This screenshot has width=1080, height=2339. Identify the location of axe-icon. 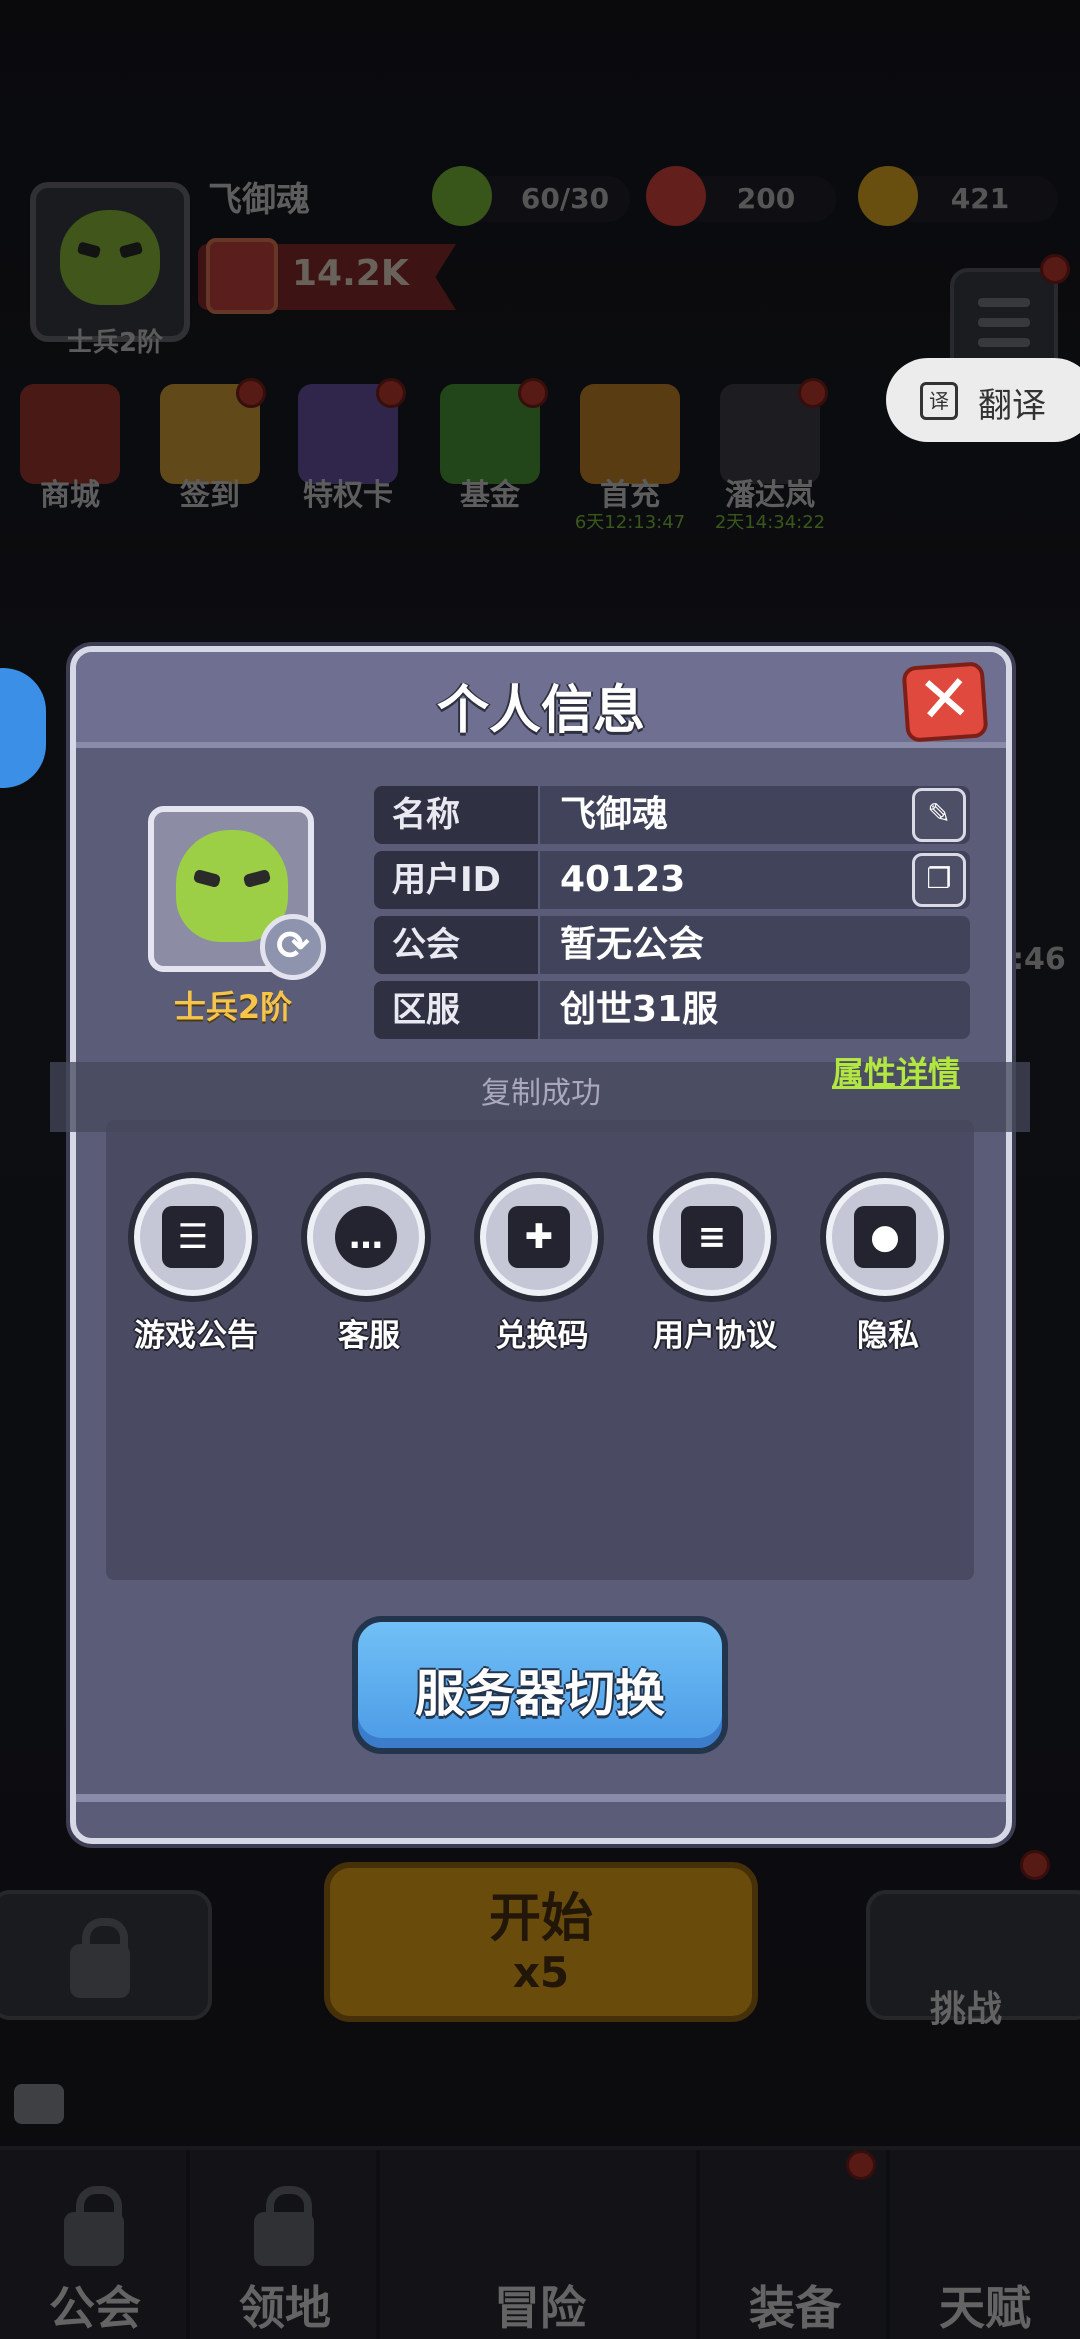
(242, 276).